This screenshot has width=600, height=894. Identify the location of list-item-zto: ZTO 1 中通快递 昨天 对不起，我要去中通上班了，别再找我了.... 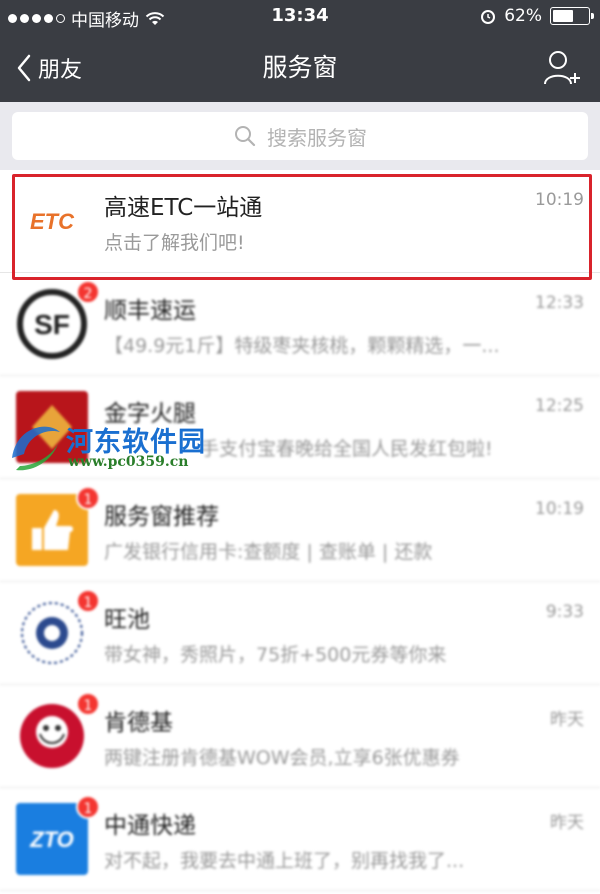
(300, 839).